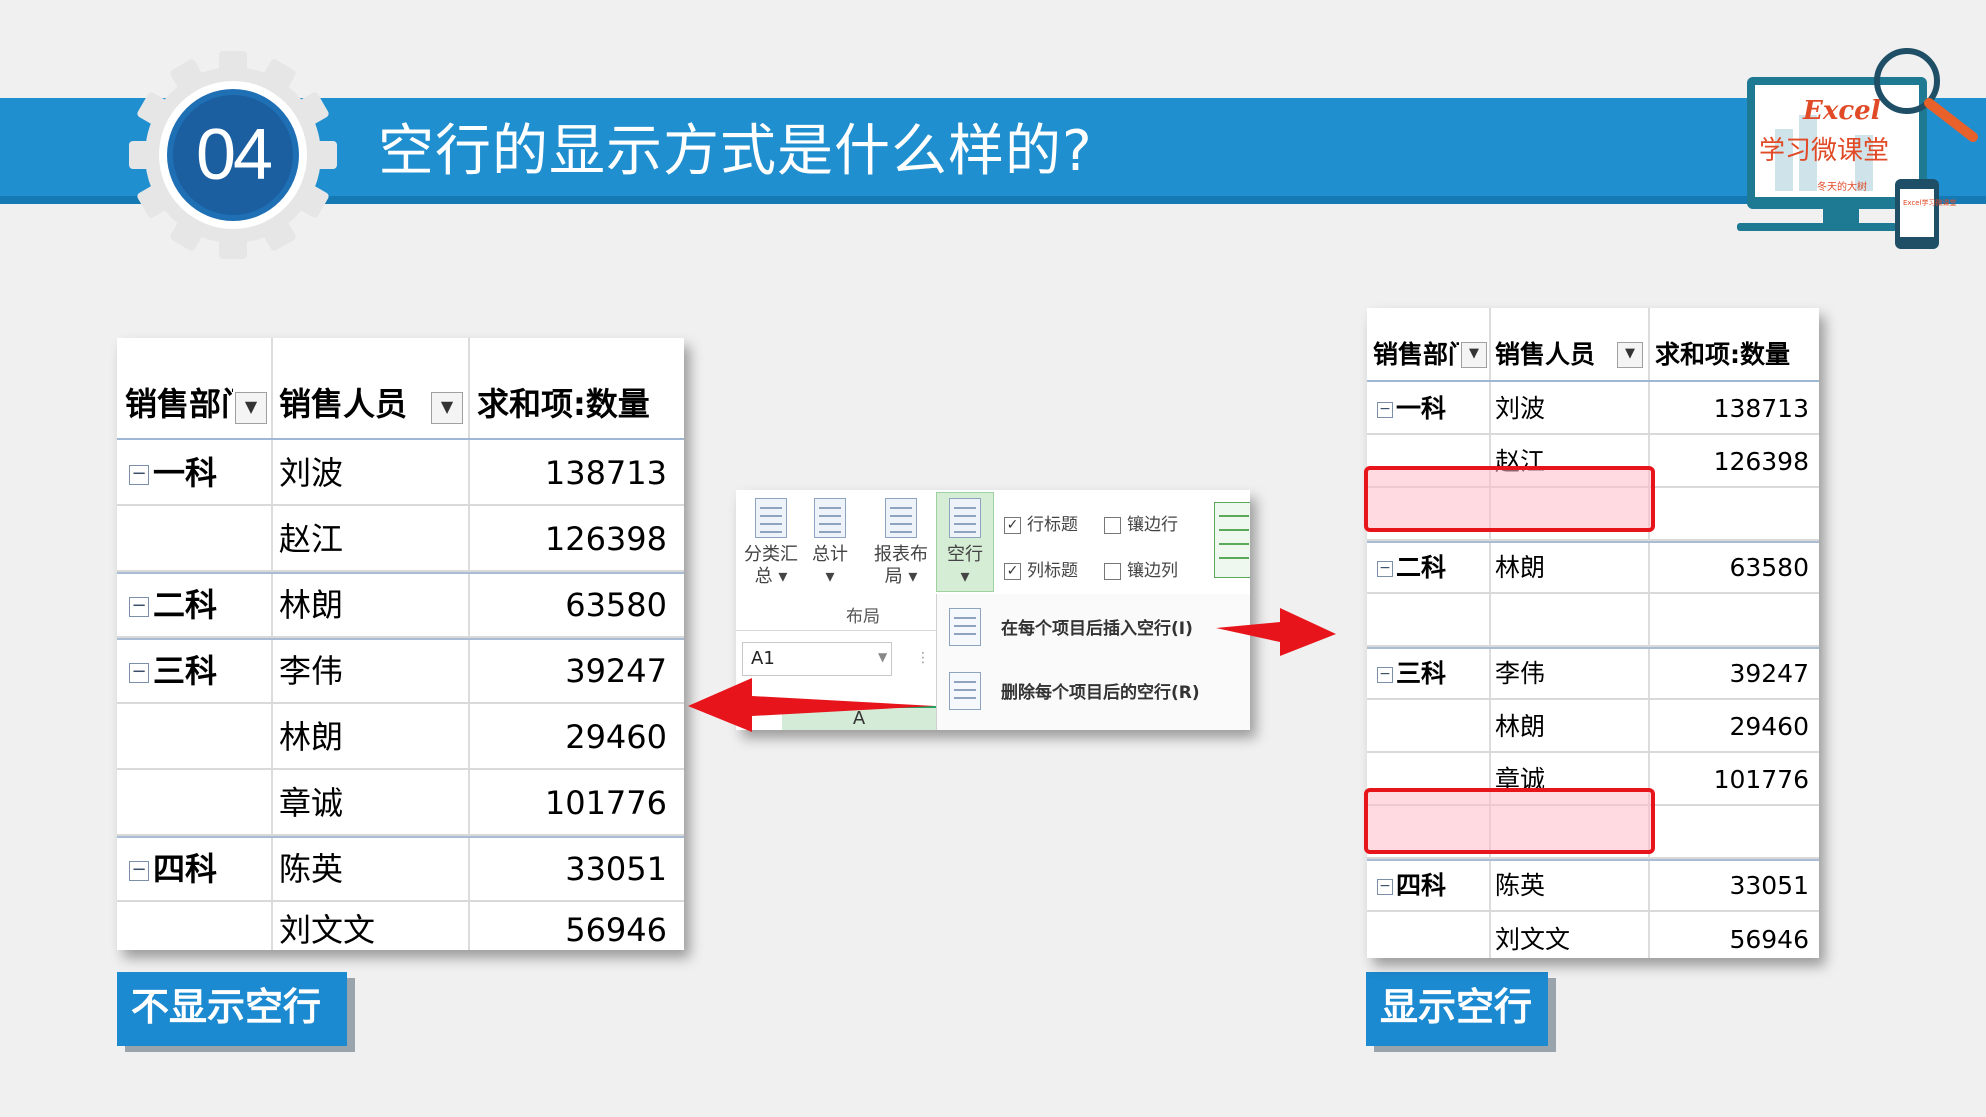 The width and height of the screenshot is (1986, 1117). What do you see at coordinates (1012, 525) in the screenshot?
I see `checkmark-icon: ✓` at bounding box center [1012, 525].